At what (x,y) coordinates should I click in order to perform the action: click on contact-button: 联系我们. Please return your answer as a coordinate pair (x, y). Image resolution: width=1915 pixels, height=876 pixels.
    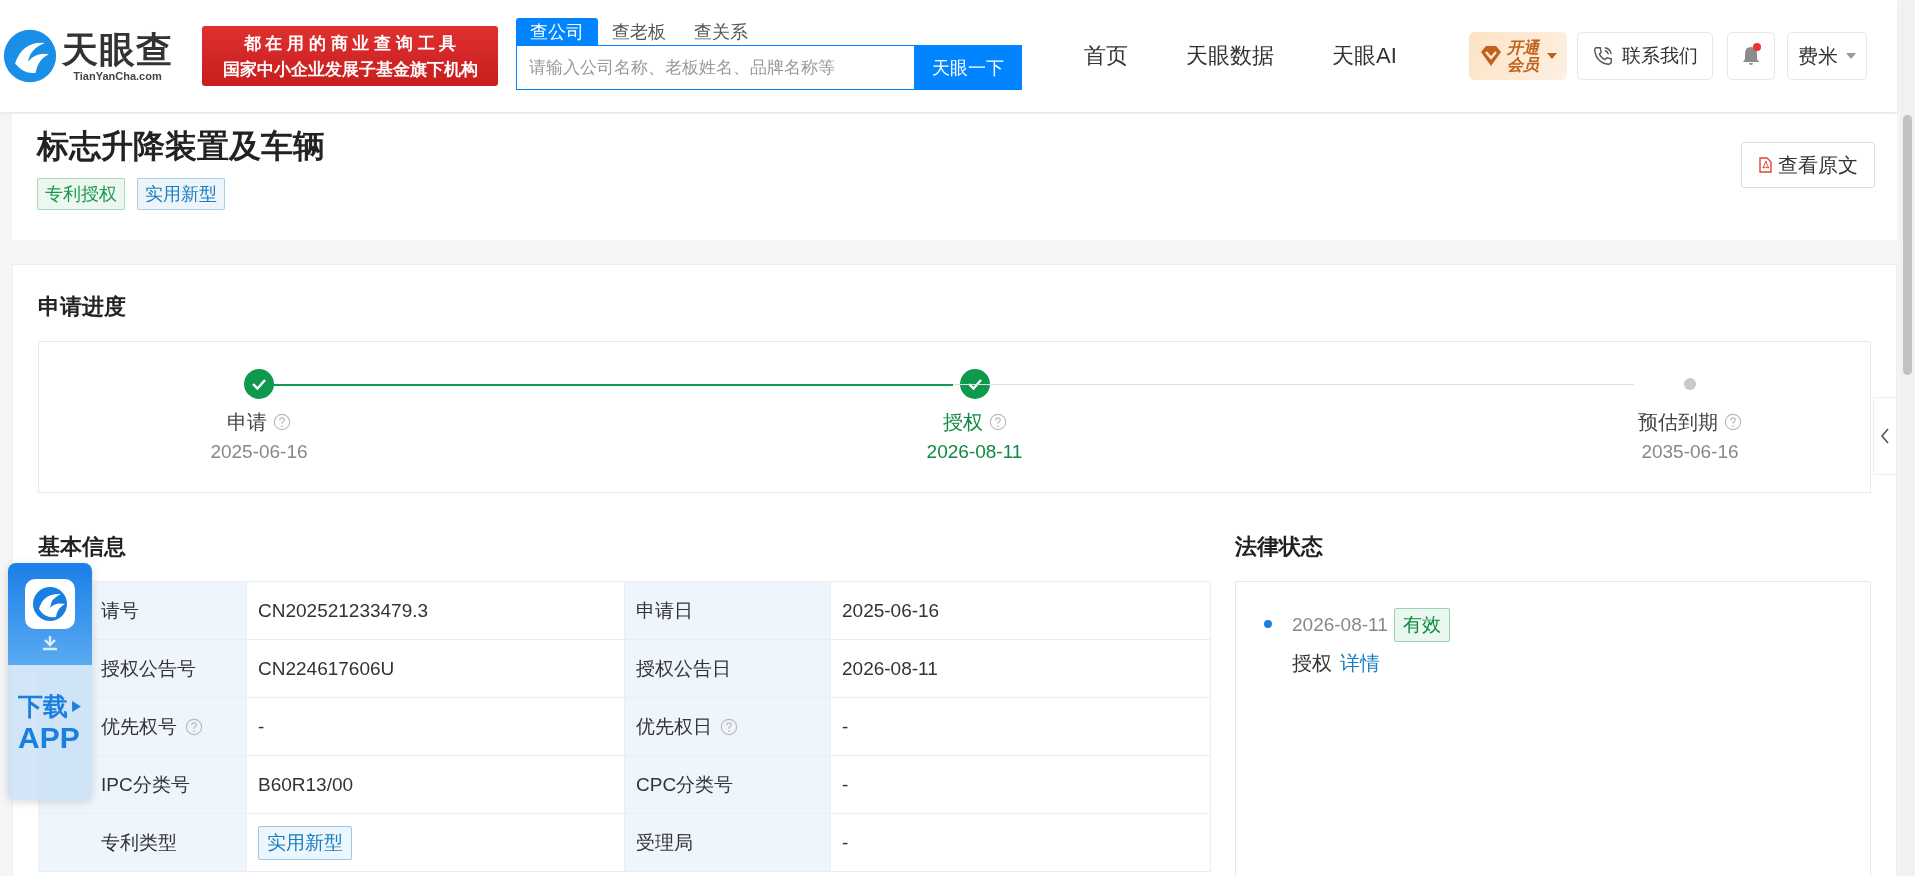
    Looking at the image, I should click on (1644, 56).